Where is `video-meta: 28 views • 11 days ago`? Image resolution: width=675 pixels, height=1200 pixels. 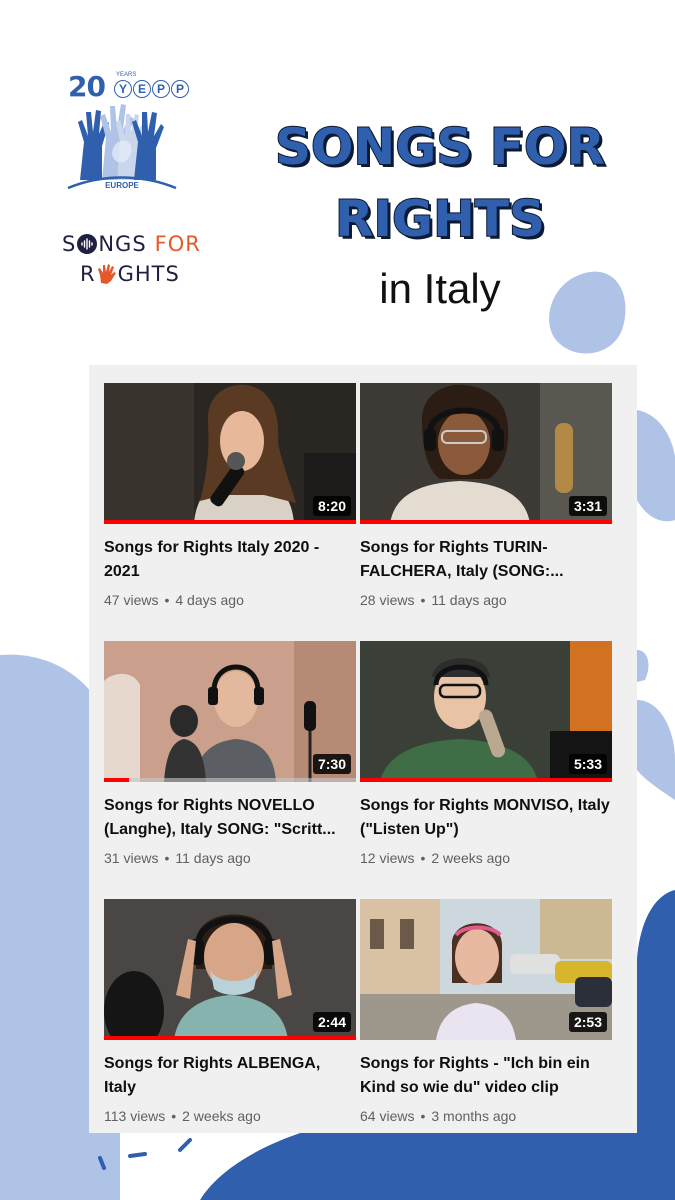
video-meta: 28 views • 11 days ago is located at coordinates (486, 600).